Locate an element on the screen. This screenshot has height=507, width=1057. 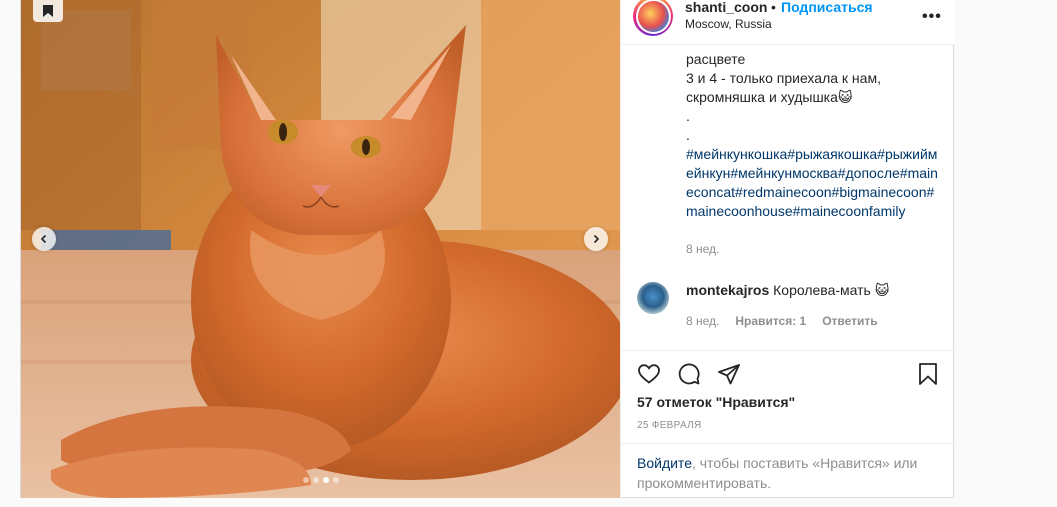
bookmark-icon is located at coordinates (928, 374).